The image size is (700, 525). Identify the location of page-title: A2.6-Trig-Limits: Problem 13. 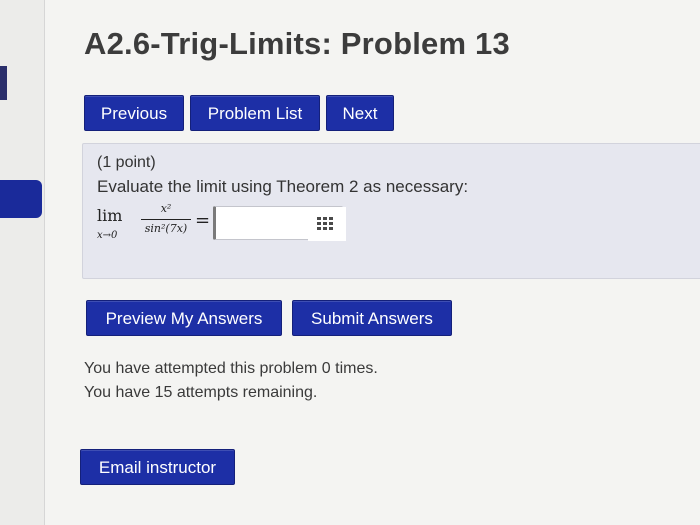
(297, 43).